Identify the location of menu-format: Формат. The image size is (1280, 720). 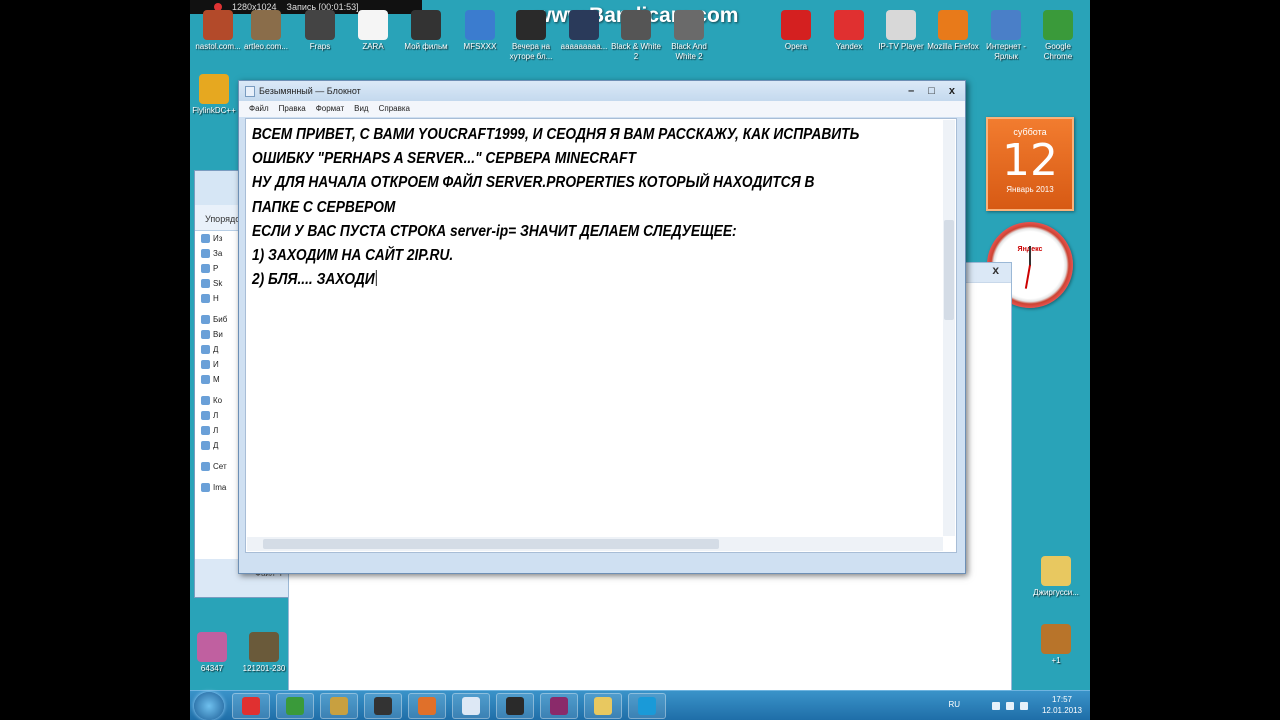
(330, 109).